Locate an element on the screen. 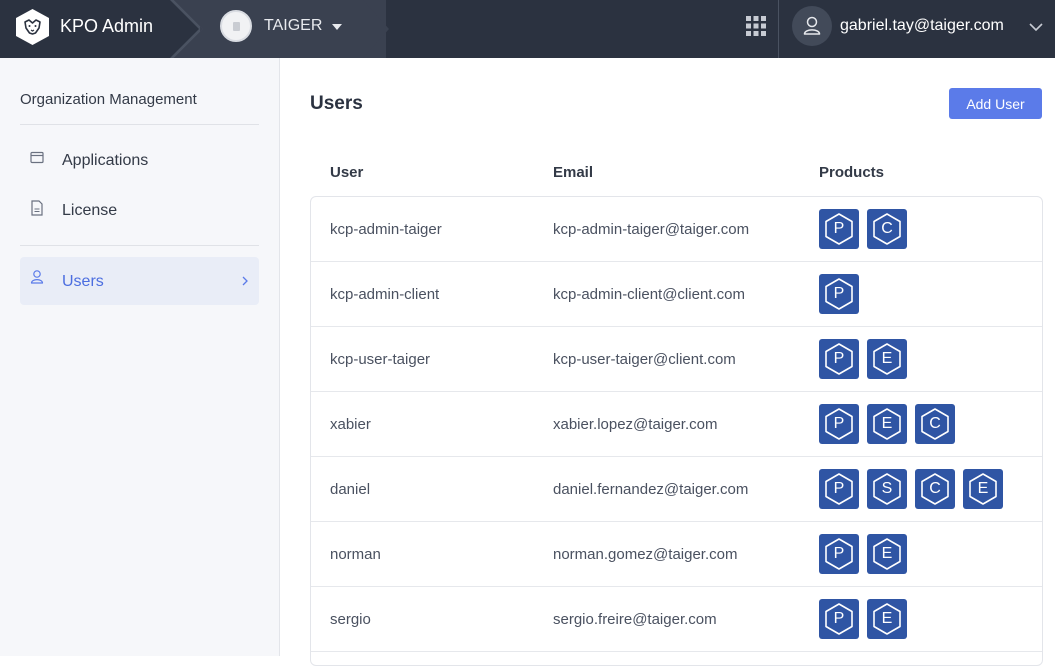  user-avatar is located at coordinates (812, 26).